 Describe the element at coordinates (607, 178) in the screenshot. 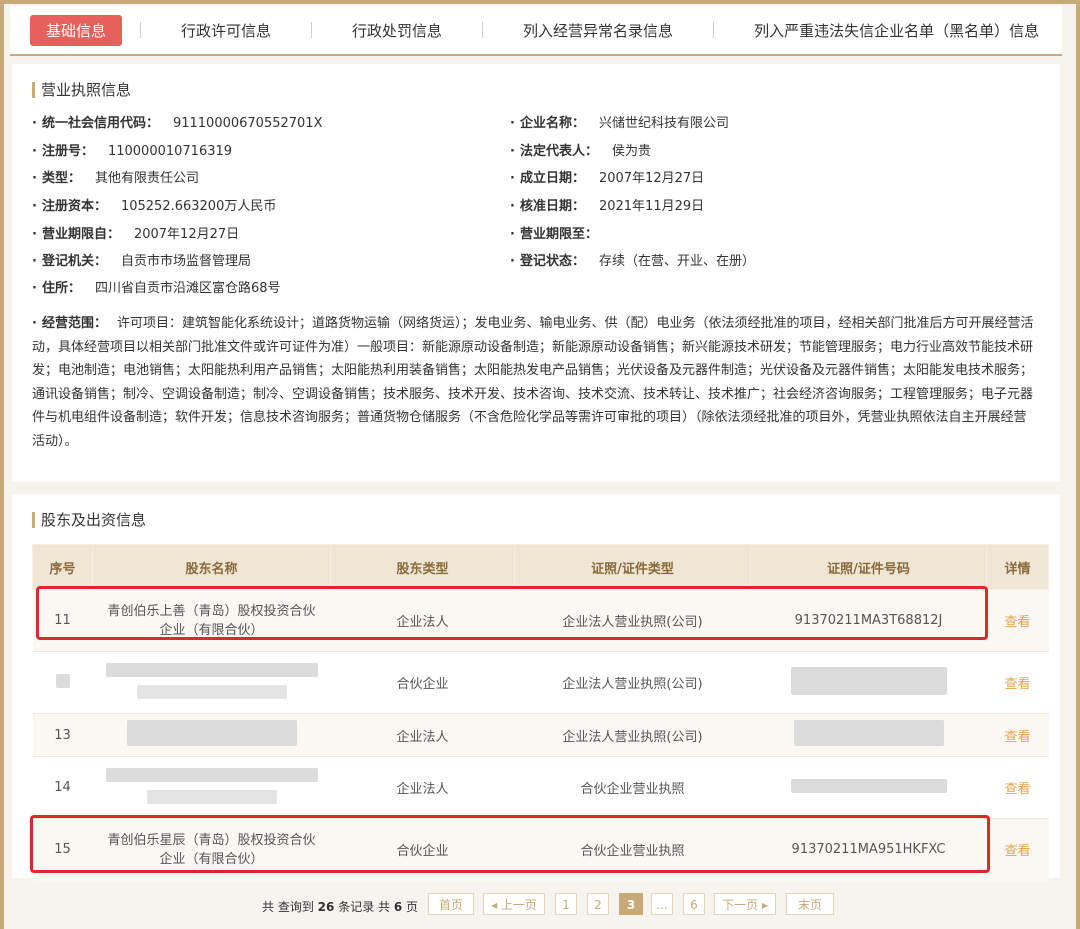

I see `field-established: · 成立日期： 2007年12月27日` at that location.